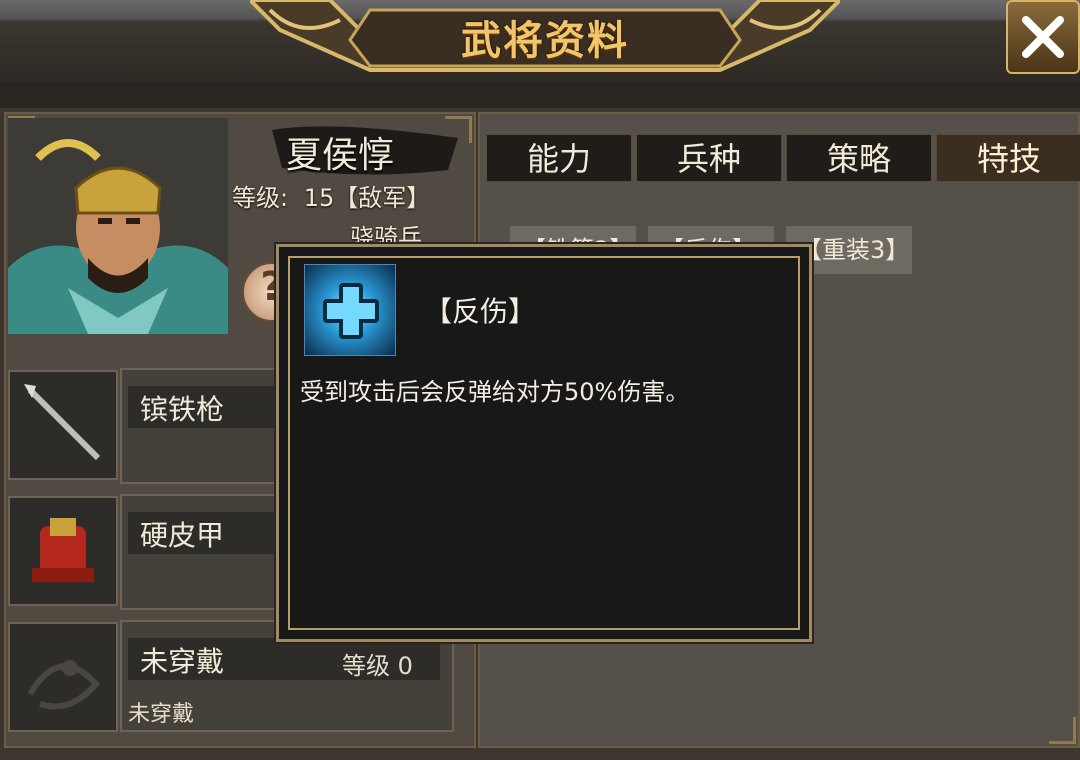  I want to click on skill-title: 【反伤】, so click(480, 311).